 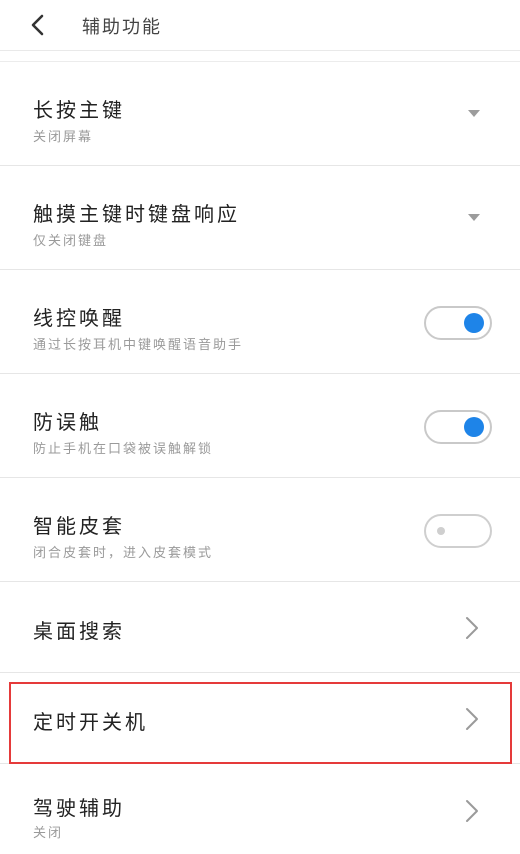 I want to click on setting-driving-assist: 驾驶辅助 关闭, so click(x=260, y=809).